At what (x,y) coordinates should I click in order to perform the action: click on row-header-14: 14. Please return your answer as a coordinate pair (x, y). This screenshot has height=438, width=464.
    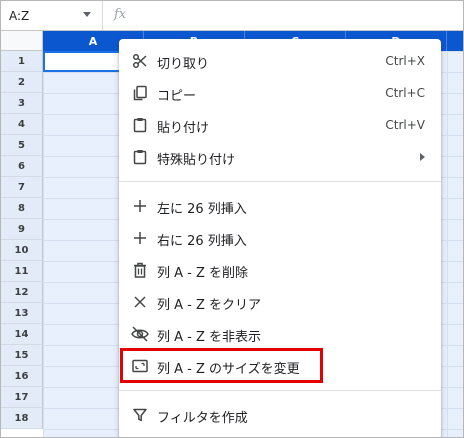
    Looking at the image, I should click on (22, 334).